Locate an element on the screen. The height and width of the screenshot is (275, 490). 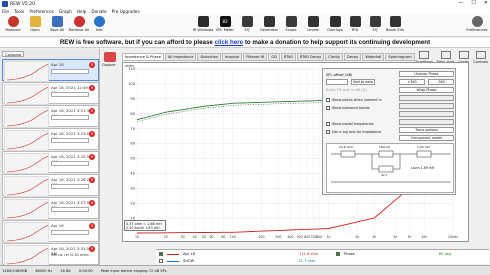
measurement-item: Apr 18, 2021 3:27:57 AM ✕ is located at coordinates (50, 208).